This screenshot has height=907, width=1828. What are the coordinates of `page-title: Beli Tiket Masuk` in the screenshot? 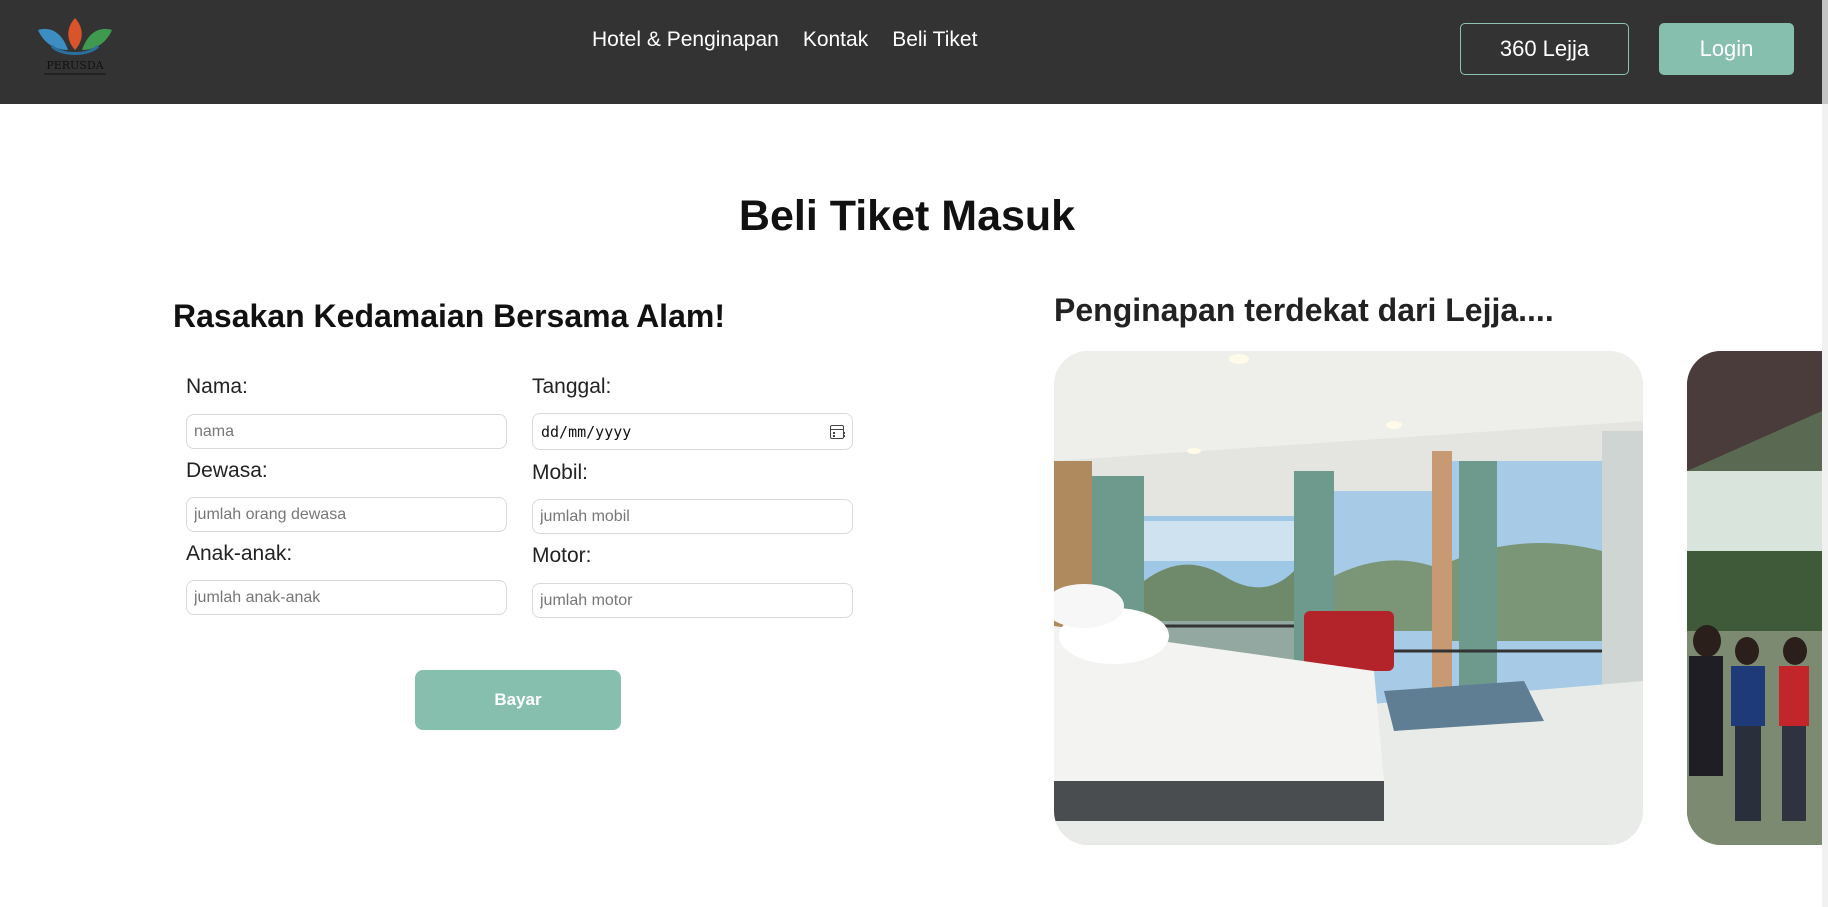 It's located at (907, 216).